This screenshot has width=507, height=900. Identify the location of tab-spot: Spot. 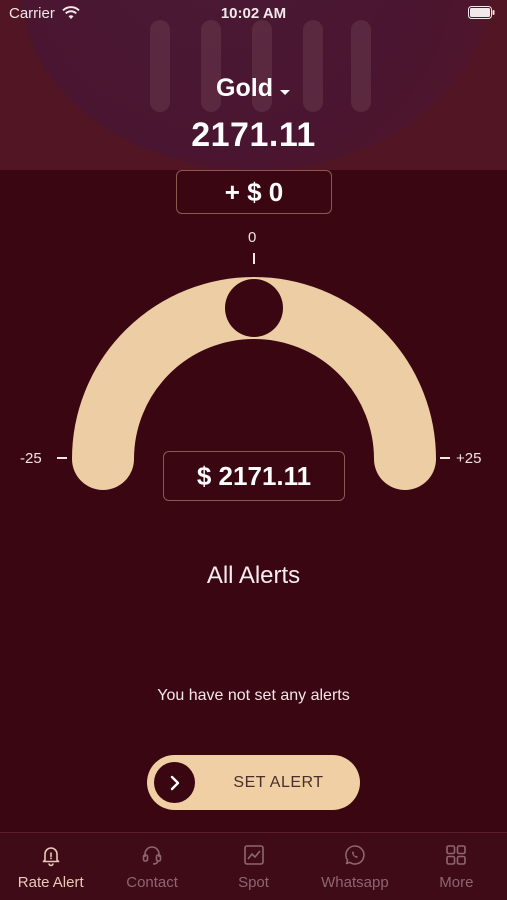
(253, 866).